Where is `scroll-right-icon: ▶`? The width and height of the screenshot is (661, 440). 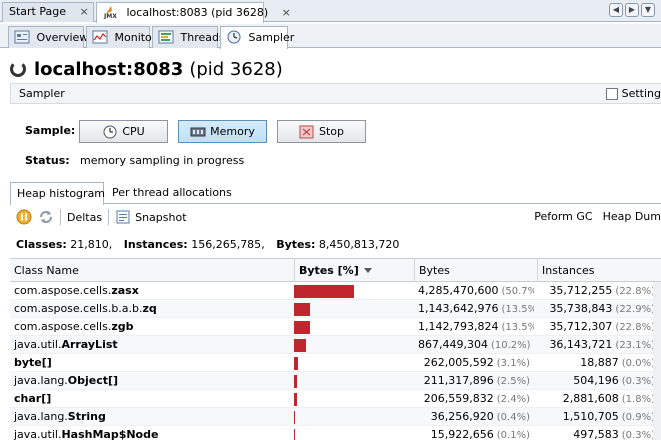
scroll-right-icon: ▶ is located at coordinates (632, 10).